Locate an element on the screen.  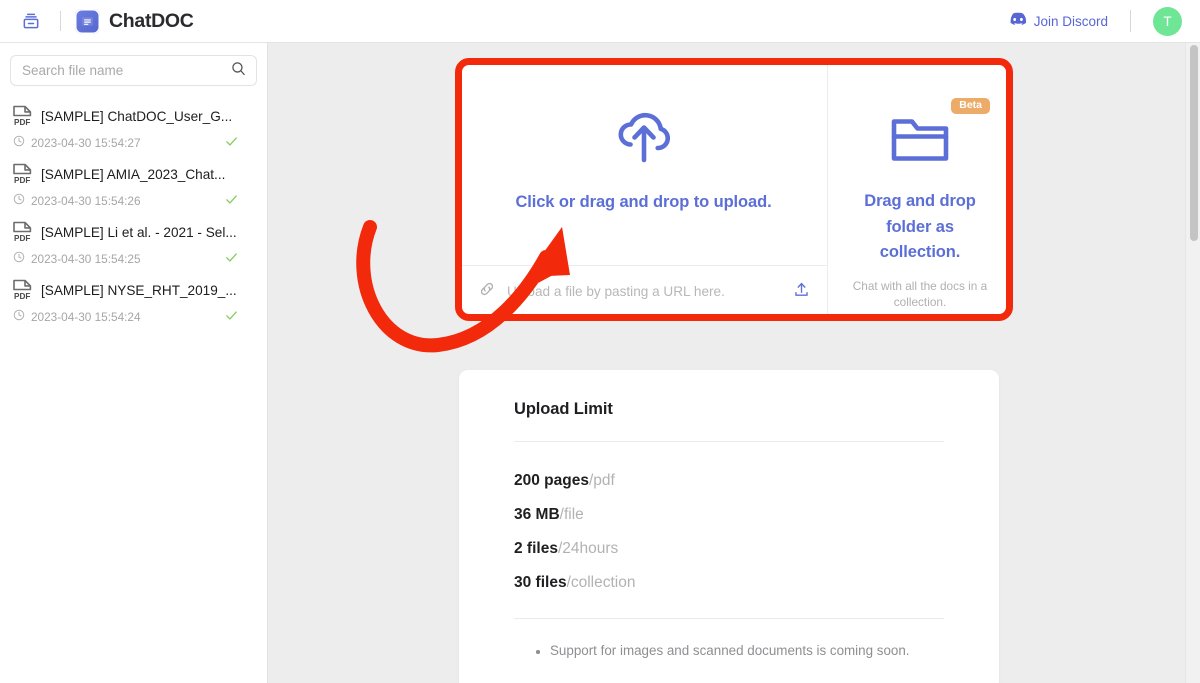
brand-name: ChatDOC is located at coordinates (151, 20).